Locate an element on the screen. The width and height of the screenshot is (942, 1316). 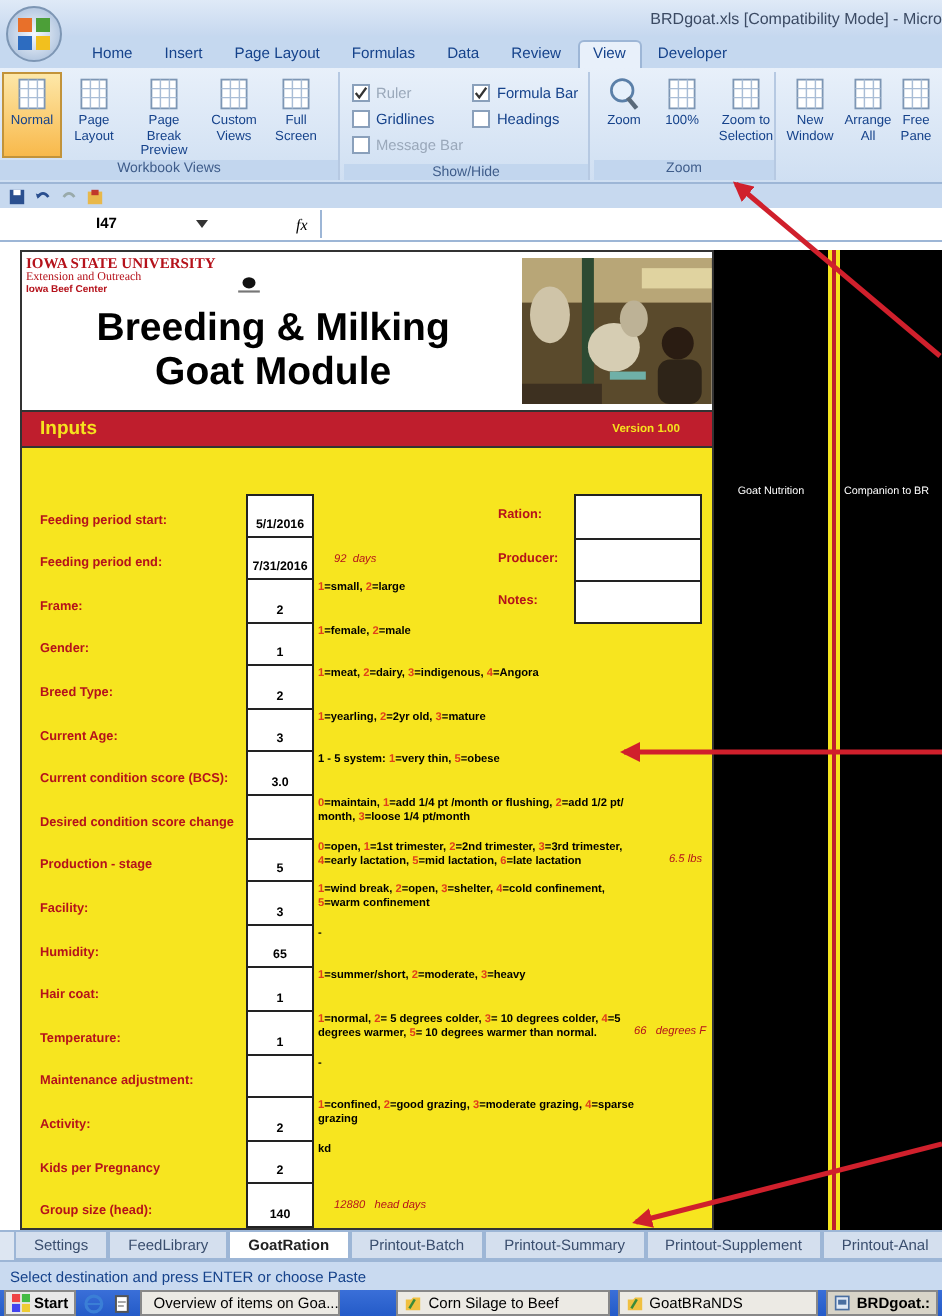
save-icon is located at coordinates (17, 196).